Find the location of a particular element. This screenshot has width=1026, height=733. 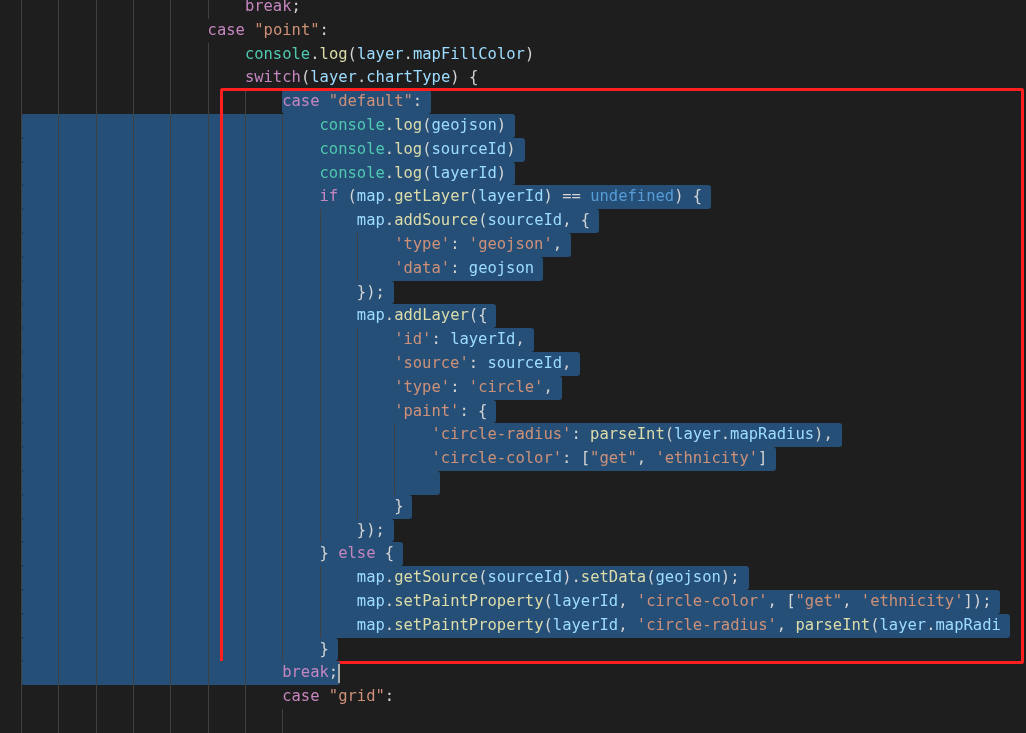

code-line: case "grid": is located at coordinates (338, 697).